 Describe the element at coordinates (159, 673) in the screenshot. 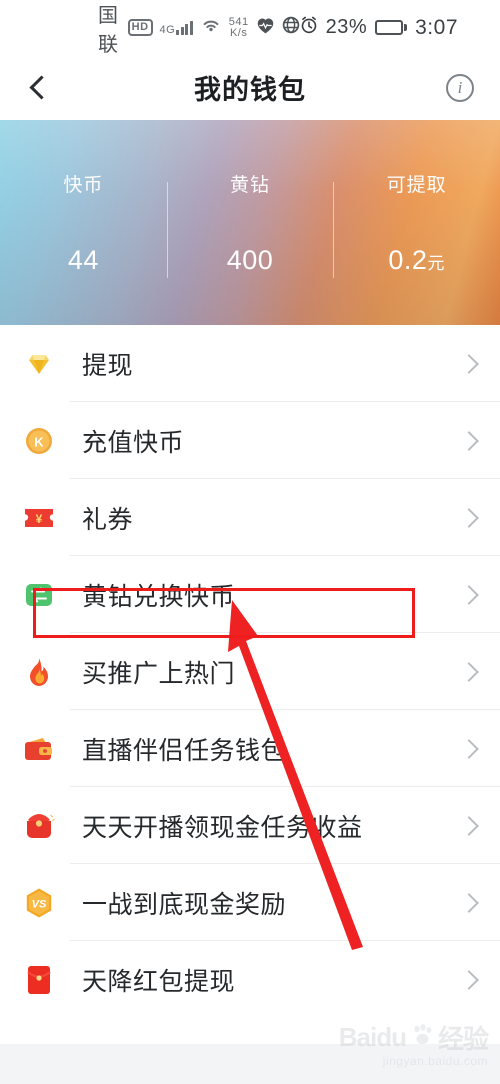

I see `menu-item-label: 买推广上热门` at that location.